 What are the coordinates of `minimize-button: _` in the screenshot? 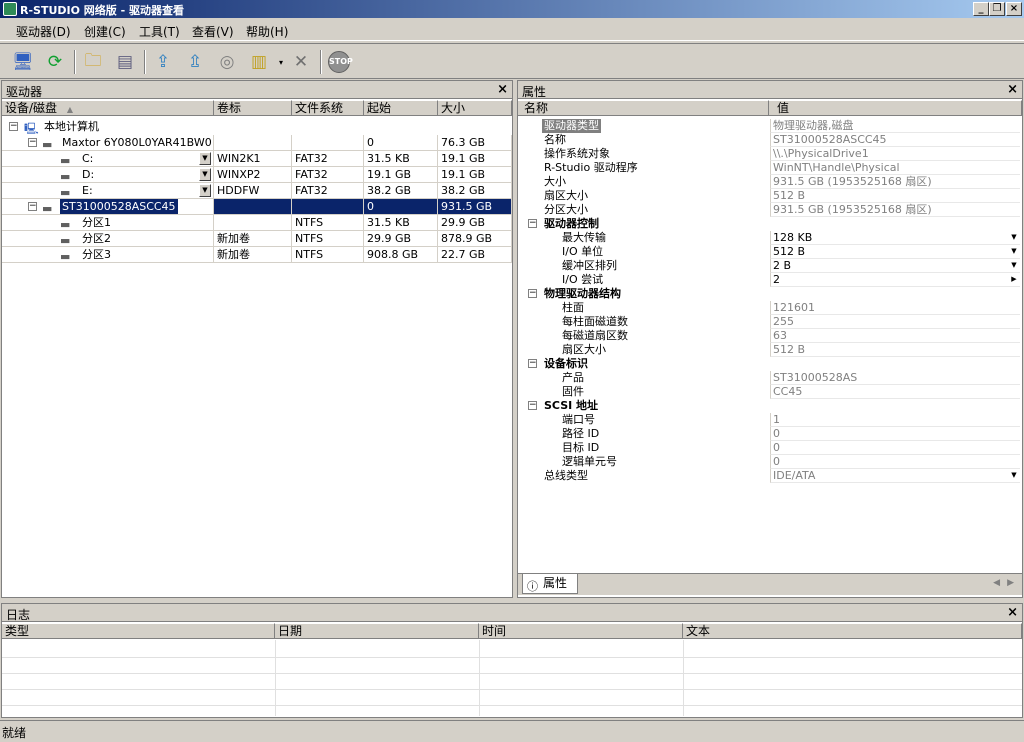 It's located at (981, 9).